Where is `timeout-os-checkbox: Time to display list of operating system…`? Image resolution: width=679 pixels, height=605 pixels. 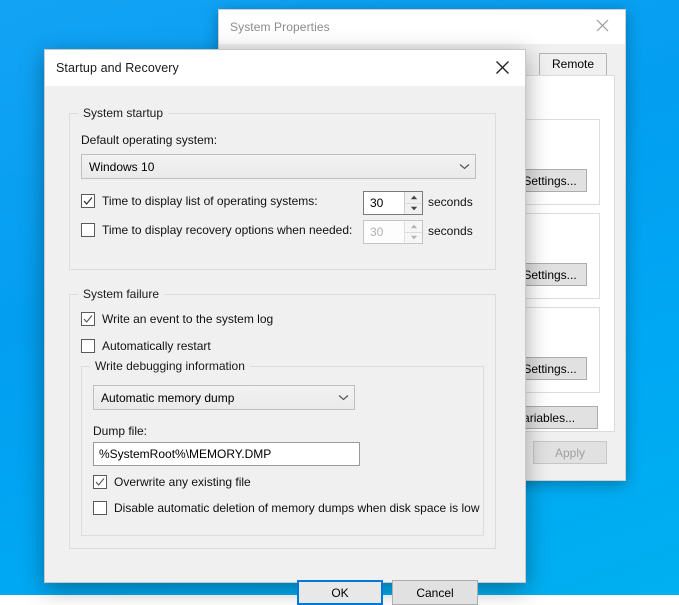 timeout-os-checkbox: Time to display list of operating system… is located at coordinates (199, 201).